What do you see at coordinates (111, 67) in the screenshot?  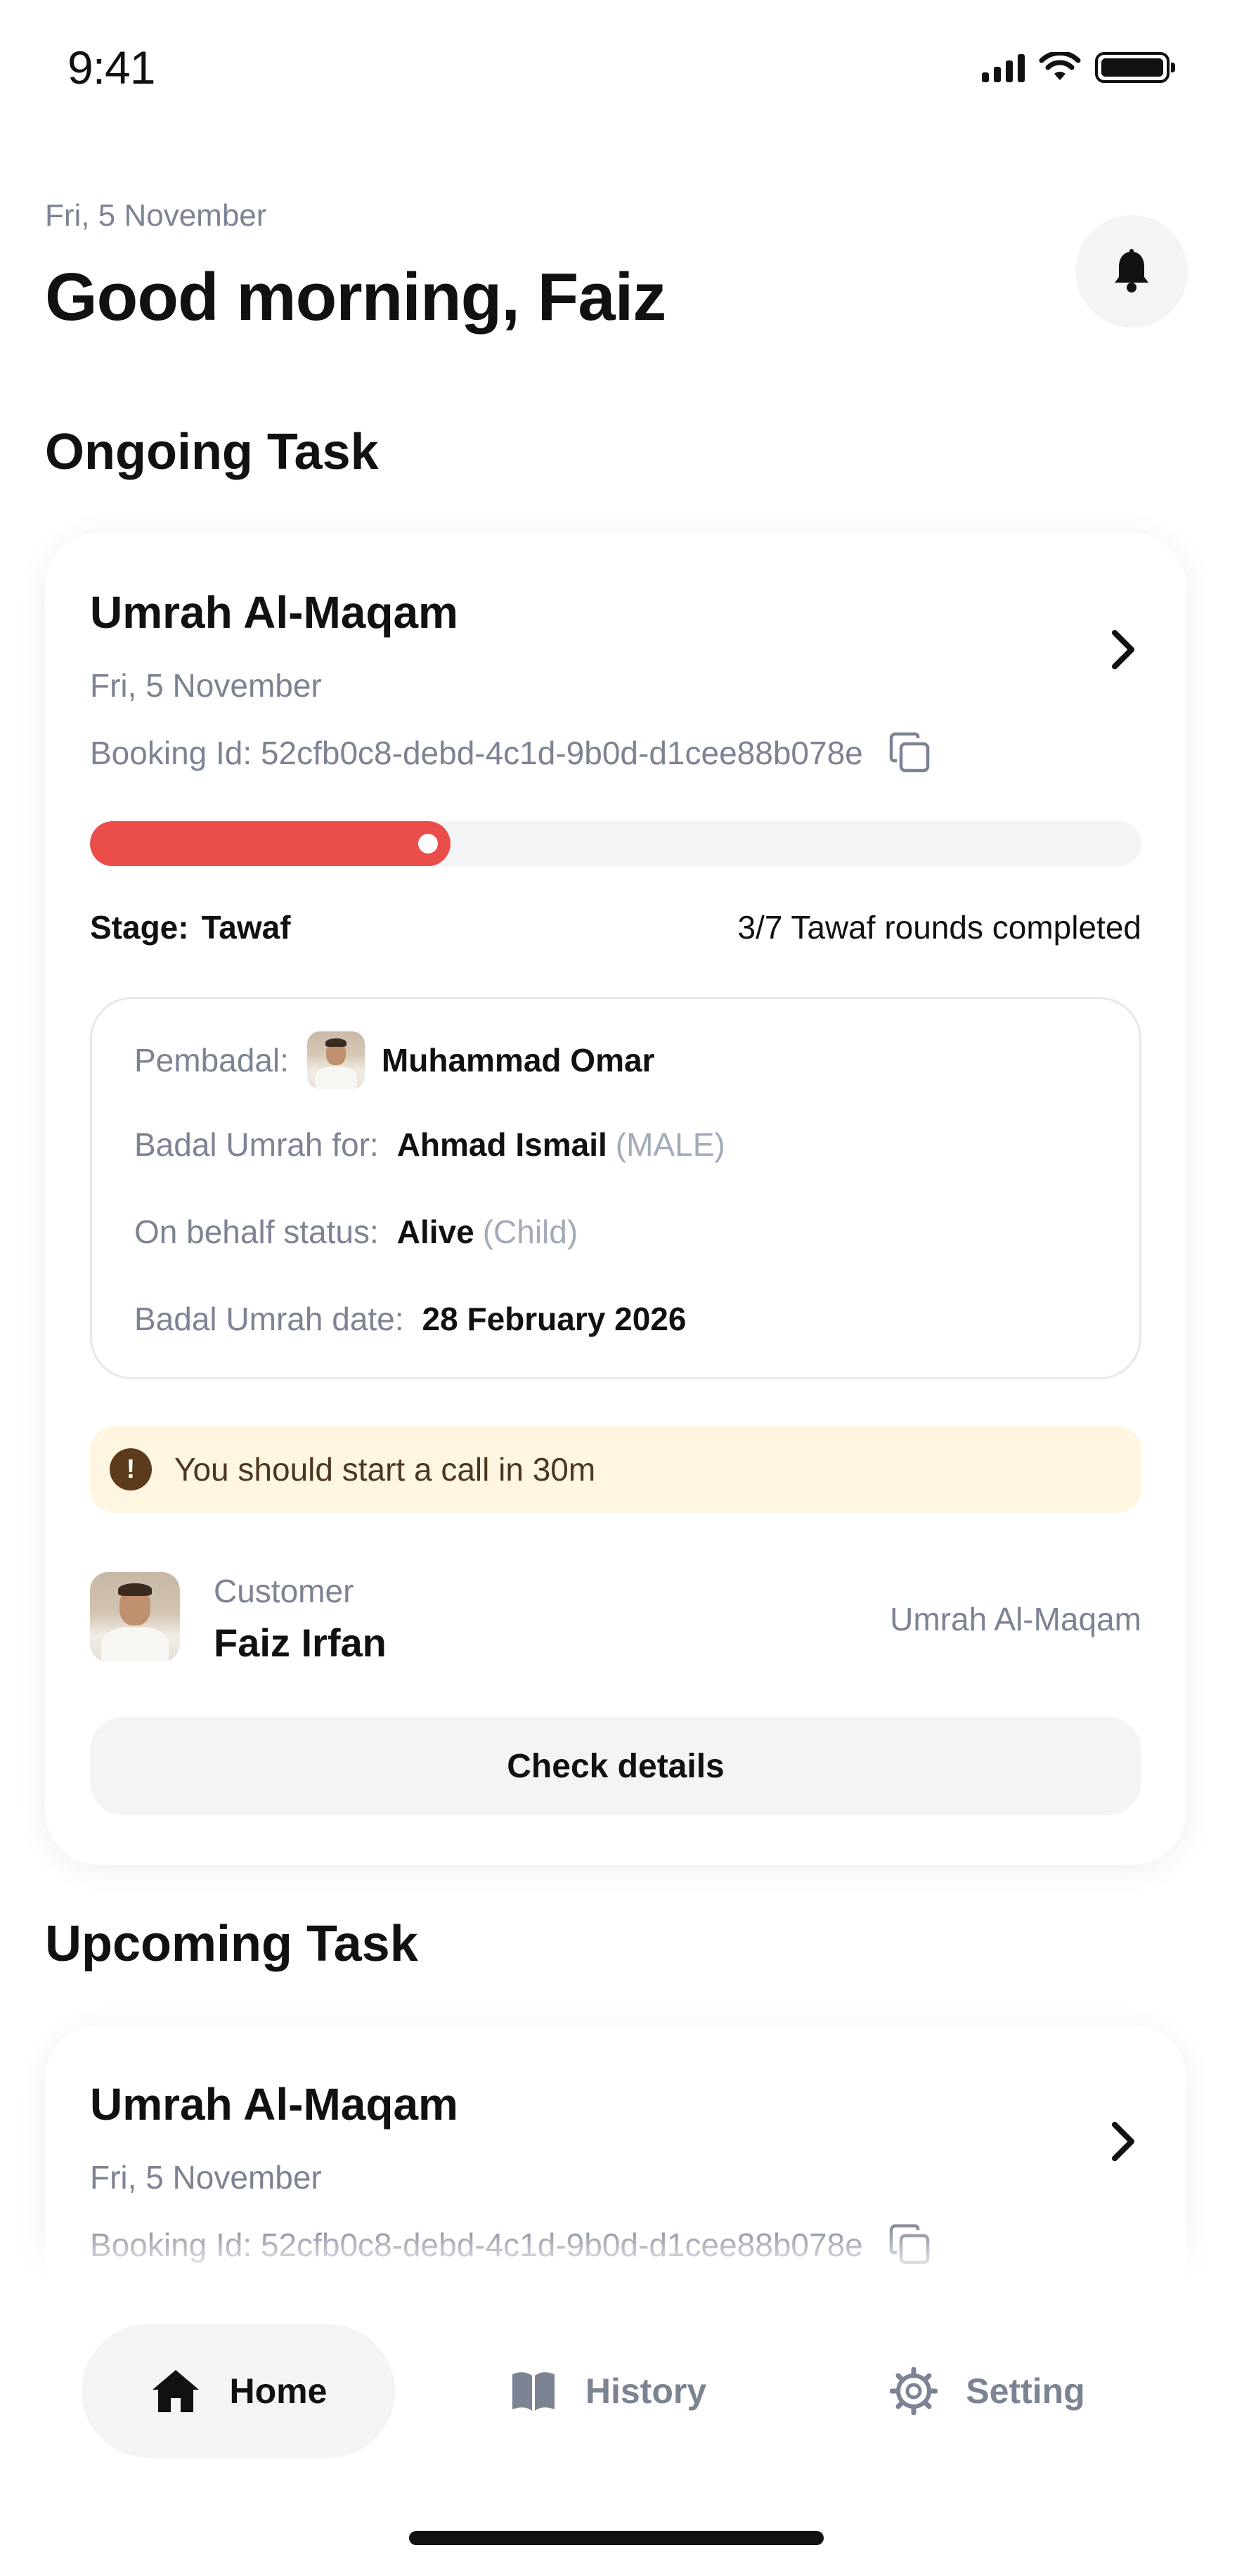 I see `status-time: 9:41` at bounding box center [111, 67].